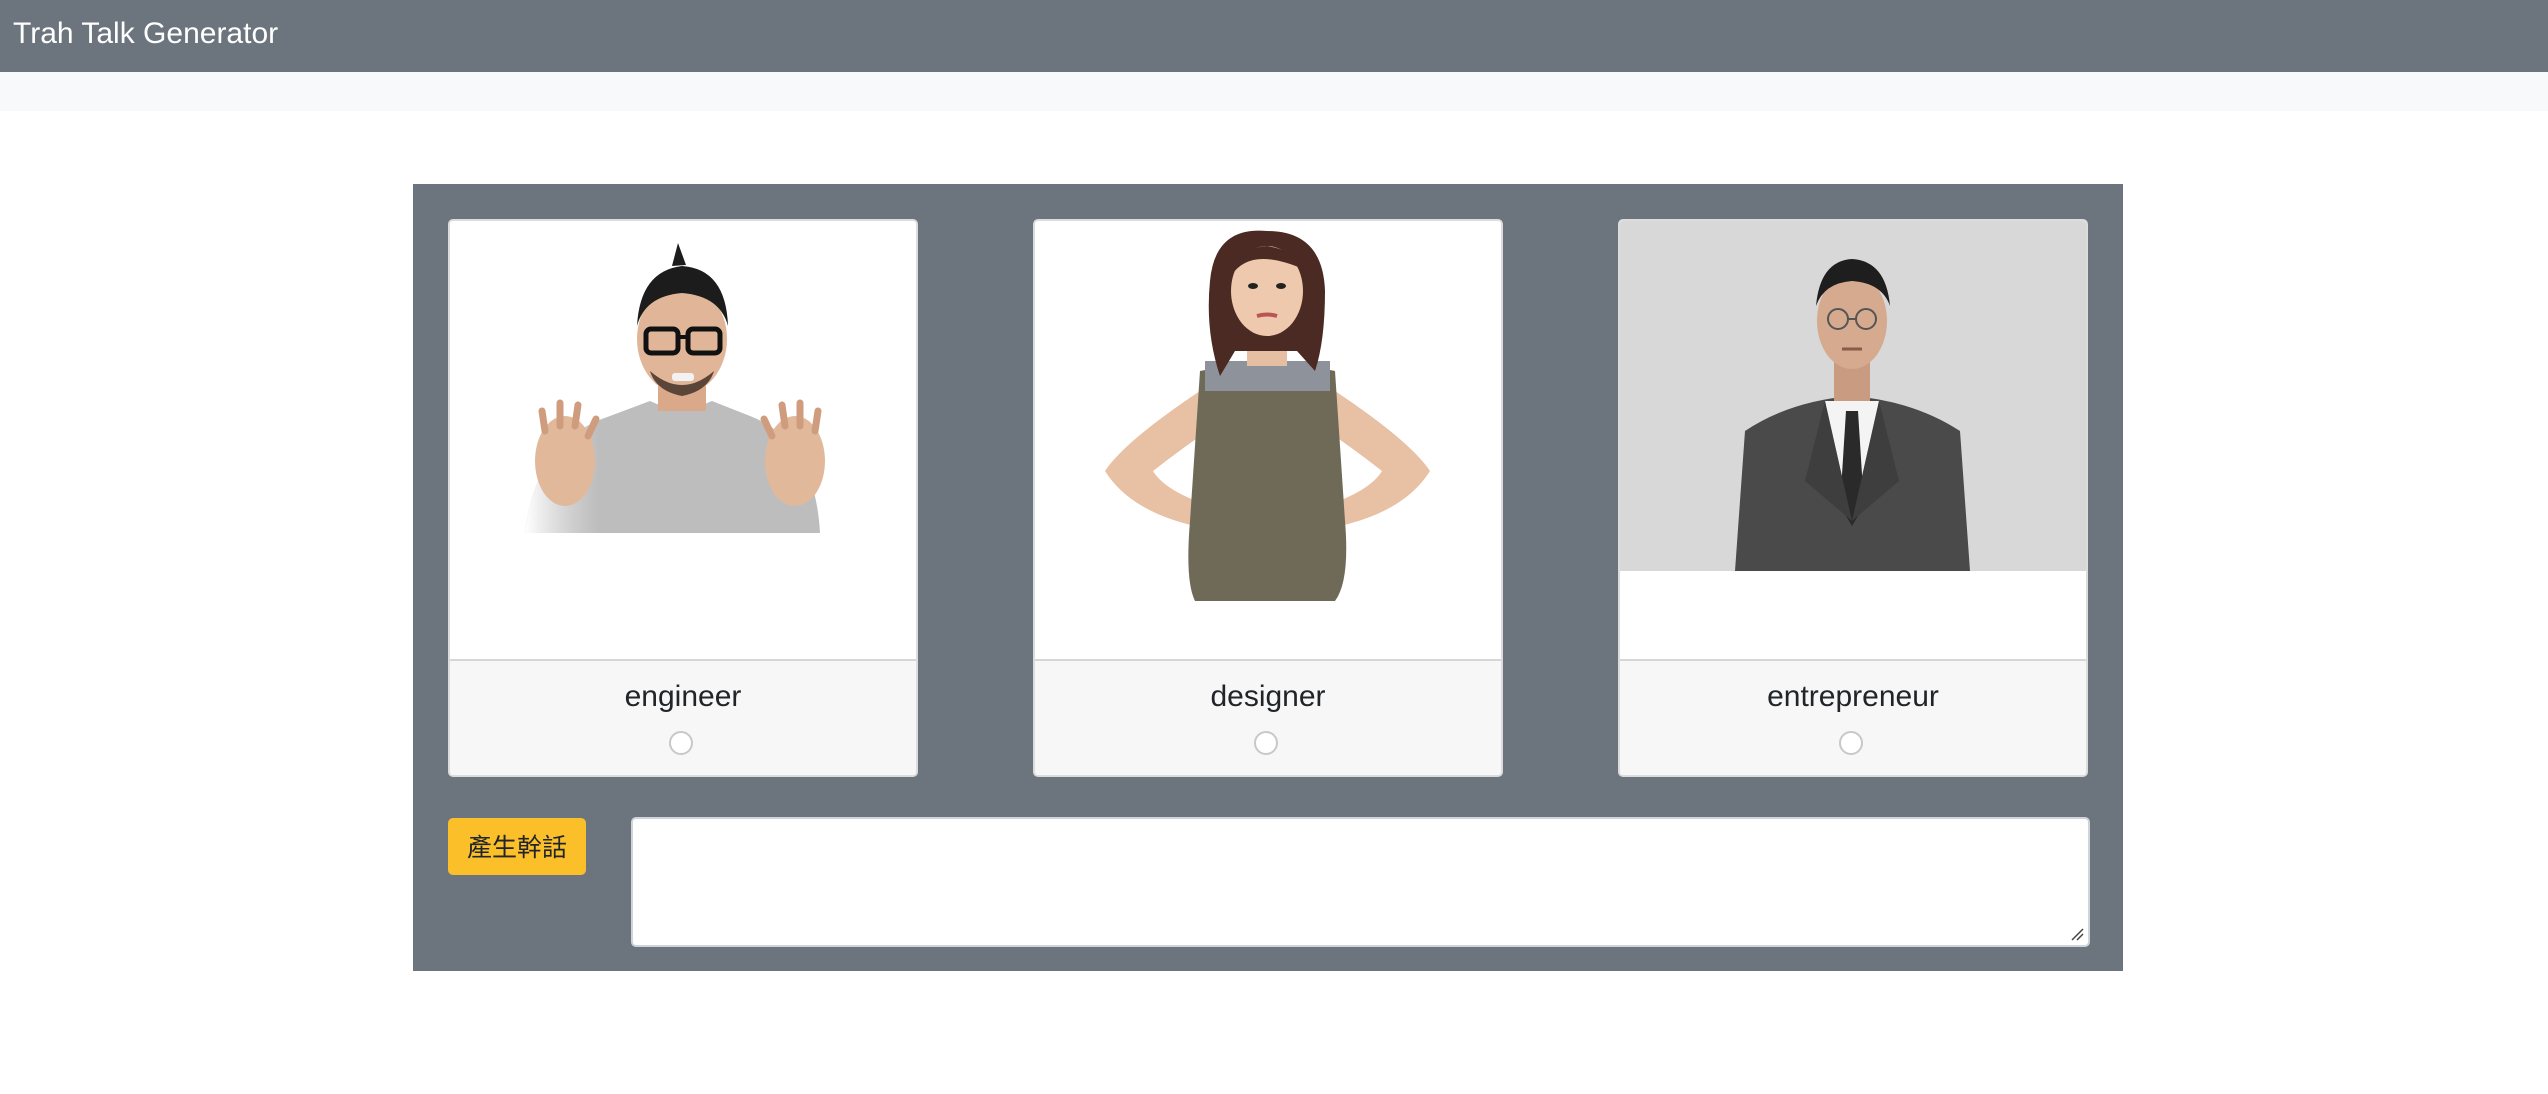  Describe the element at coordinates (145, 34) in the screenshot. I see `app-title: Trah Talk Generator` at that location.